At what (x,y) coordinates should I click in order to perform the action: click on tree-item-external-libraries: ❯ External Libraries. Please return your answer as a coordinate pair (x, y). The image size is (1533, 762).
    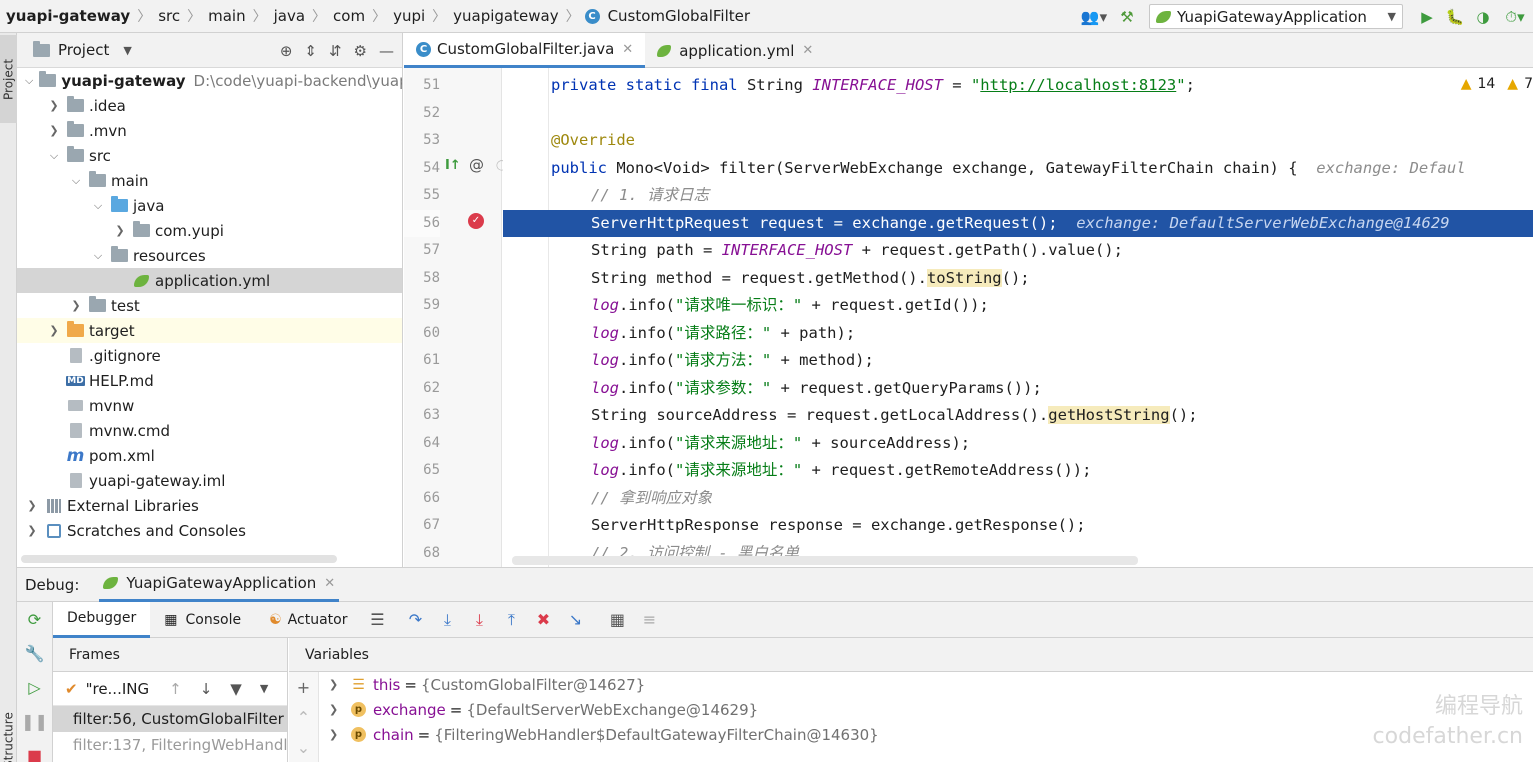
    Looking at the image, I should click on (209, 505).